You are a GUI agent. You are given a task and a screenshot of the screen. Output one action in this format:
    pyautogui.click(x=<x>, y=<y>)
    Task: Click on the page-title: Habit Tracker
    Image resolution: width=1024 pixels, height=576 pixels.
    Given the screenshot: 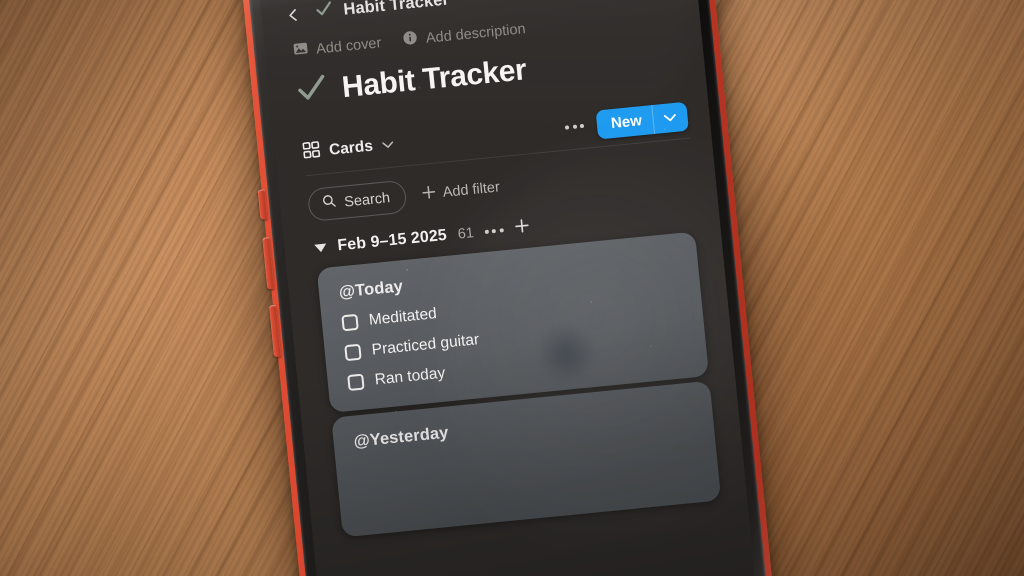 What is the action you would take?
    pyautogui.click(x=433, y=79)
    